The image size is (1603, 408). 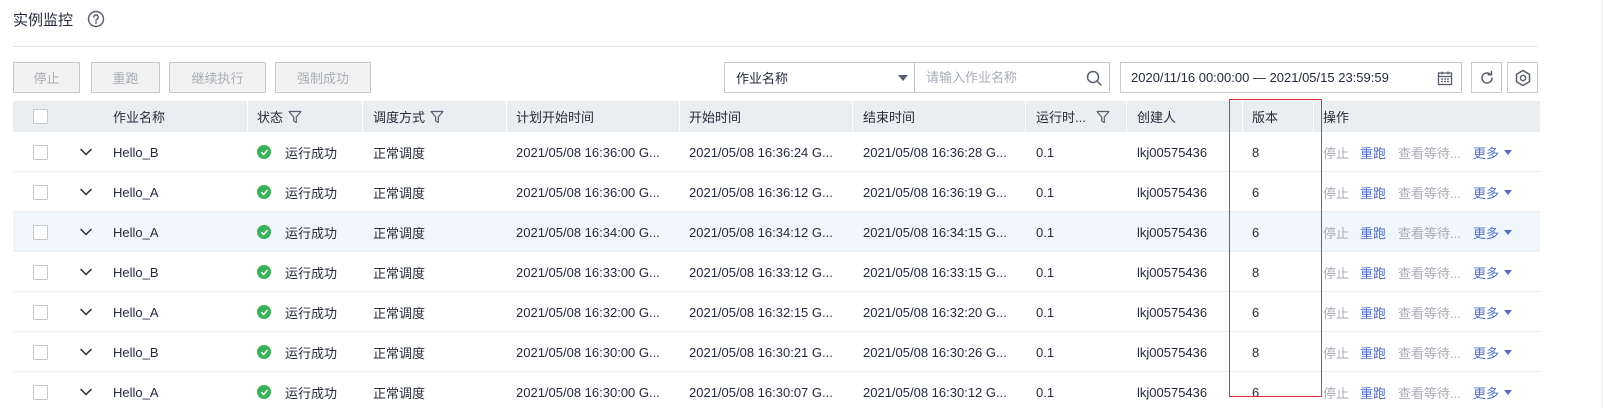 I want to click on col-name: 作业名称, so click(x=139, y=117).